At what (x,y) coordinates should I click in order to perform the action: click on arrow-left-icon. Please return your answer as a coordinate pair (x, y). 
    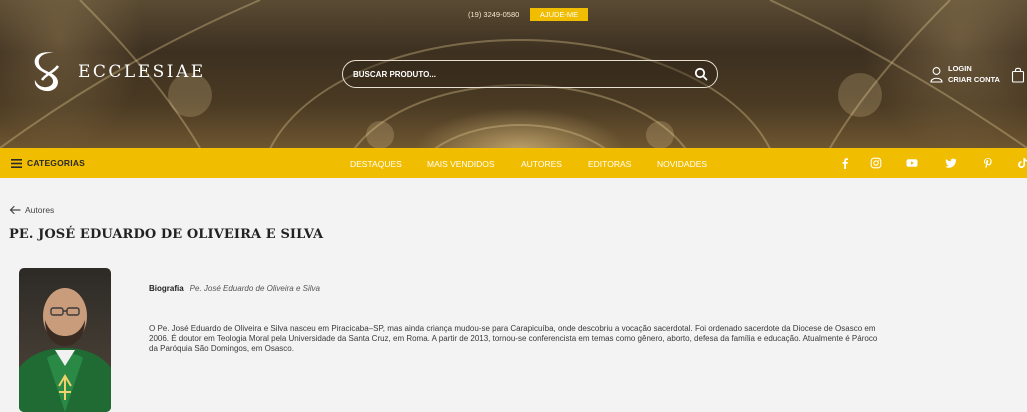
    Looking at the image, I should click on (15, 210).